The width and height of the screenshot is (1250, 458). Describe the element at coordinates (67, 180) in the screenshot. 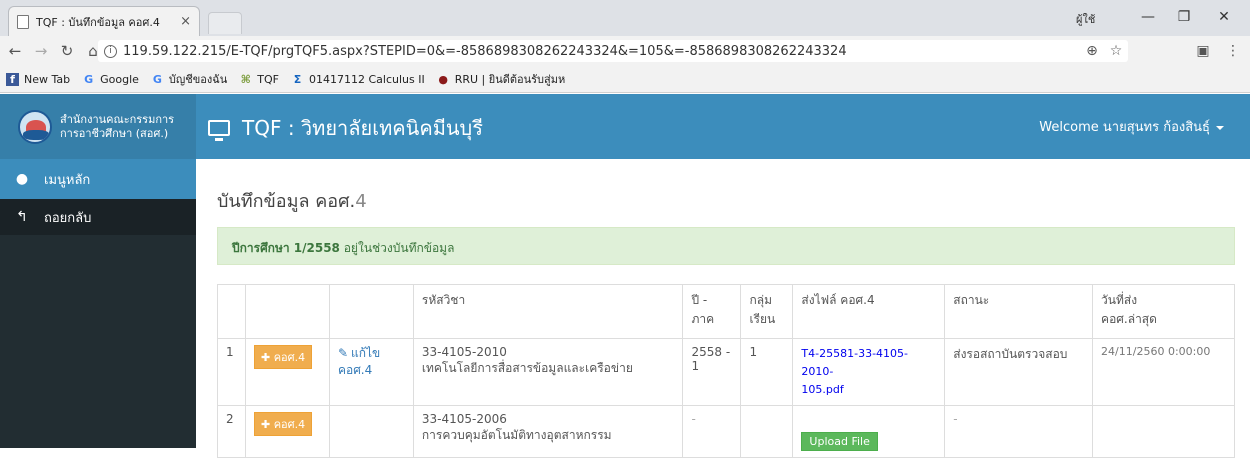

I see `sidebar-item-label: เมนูหลัก` at that location.